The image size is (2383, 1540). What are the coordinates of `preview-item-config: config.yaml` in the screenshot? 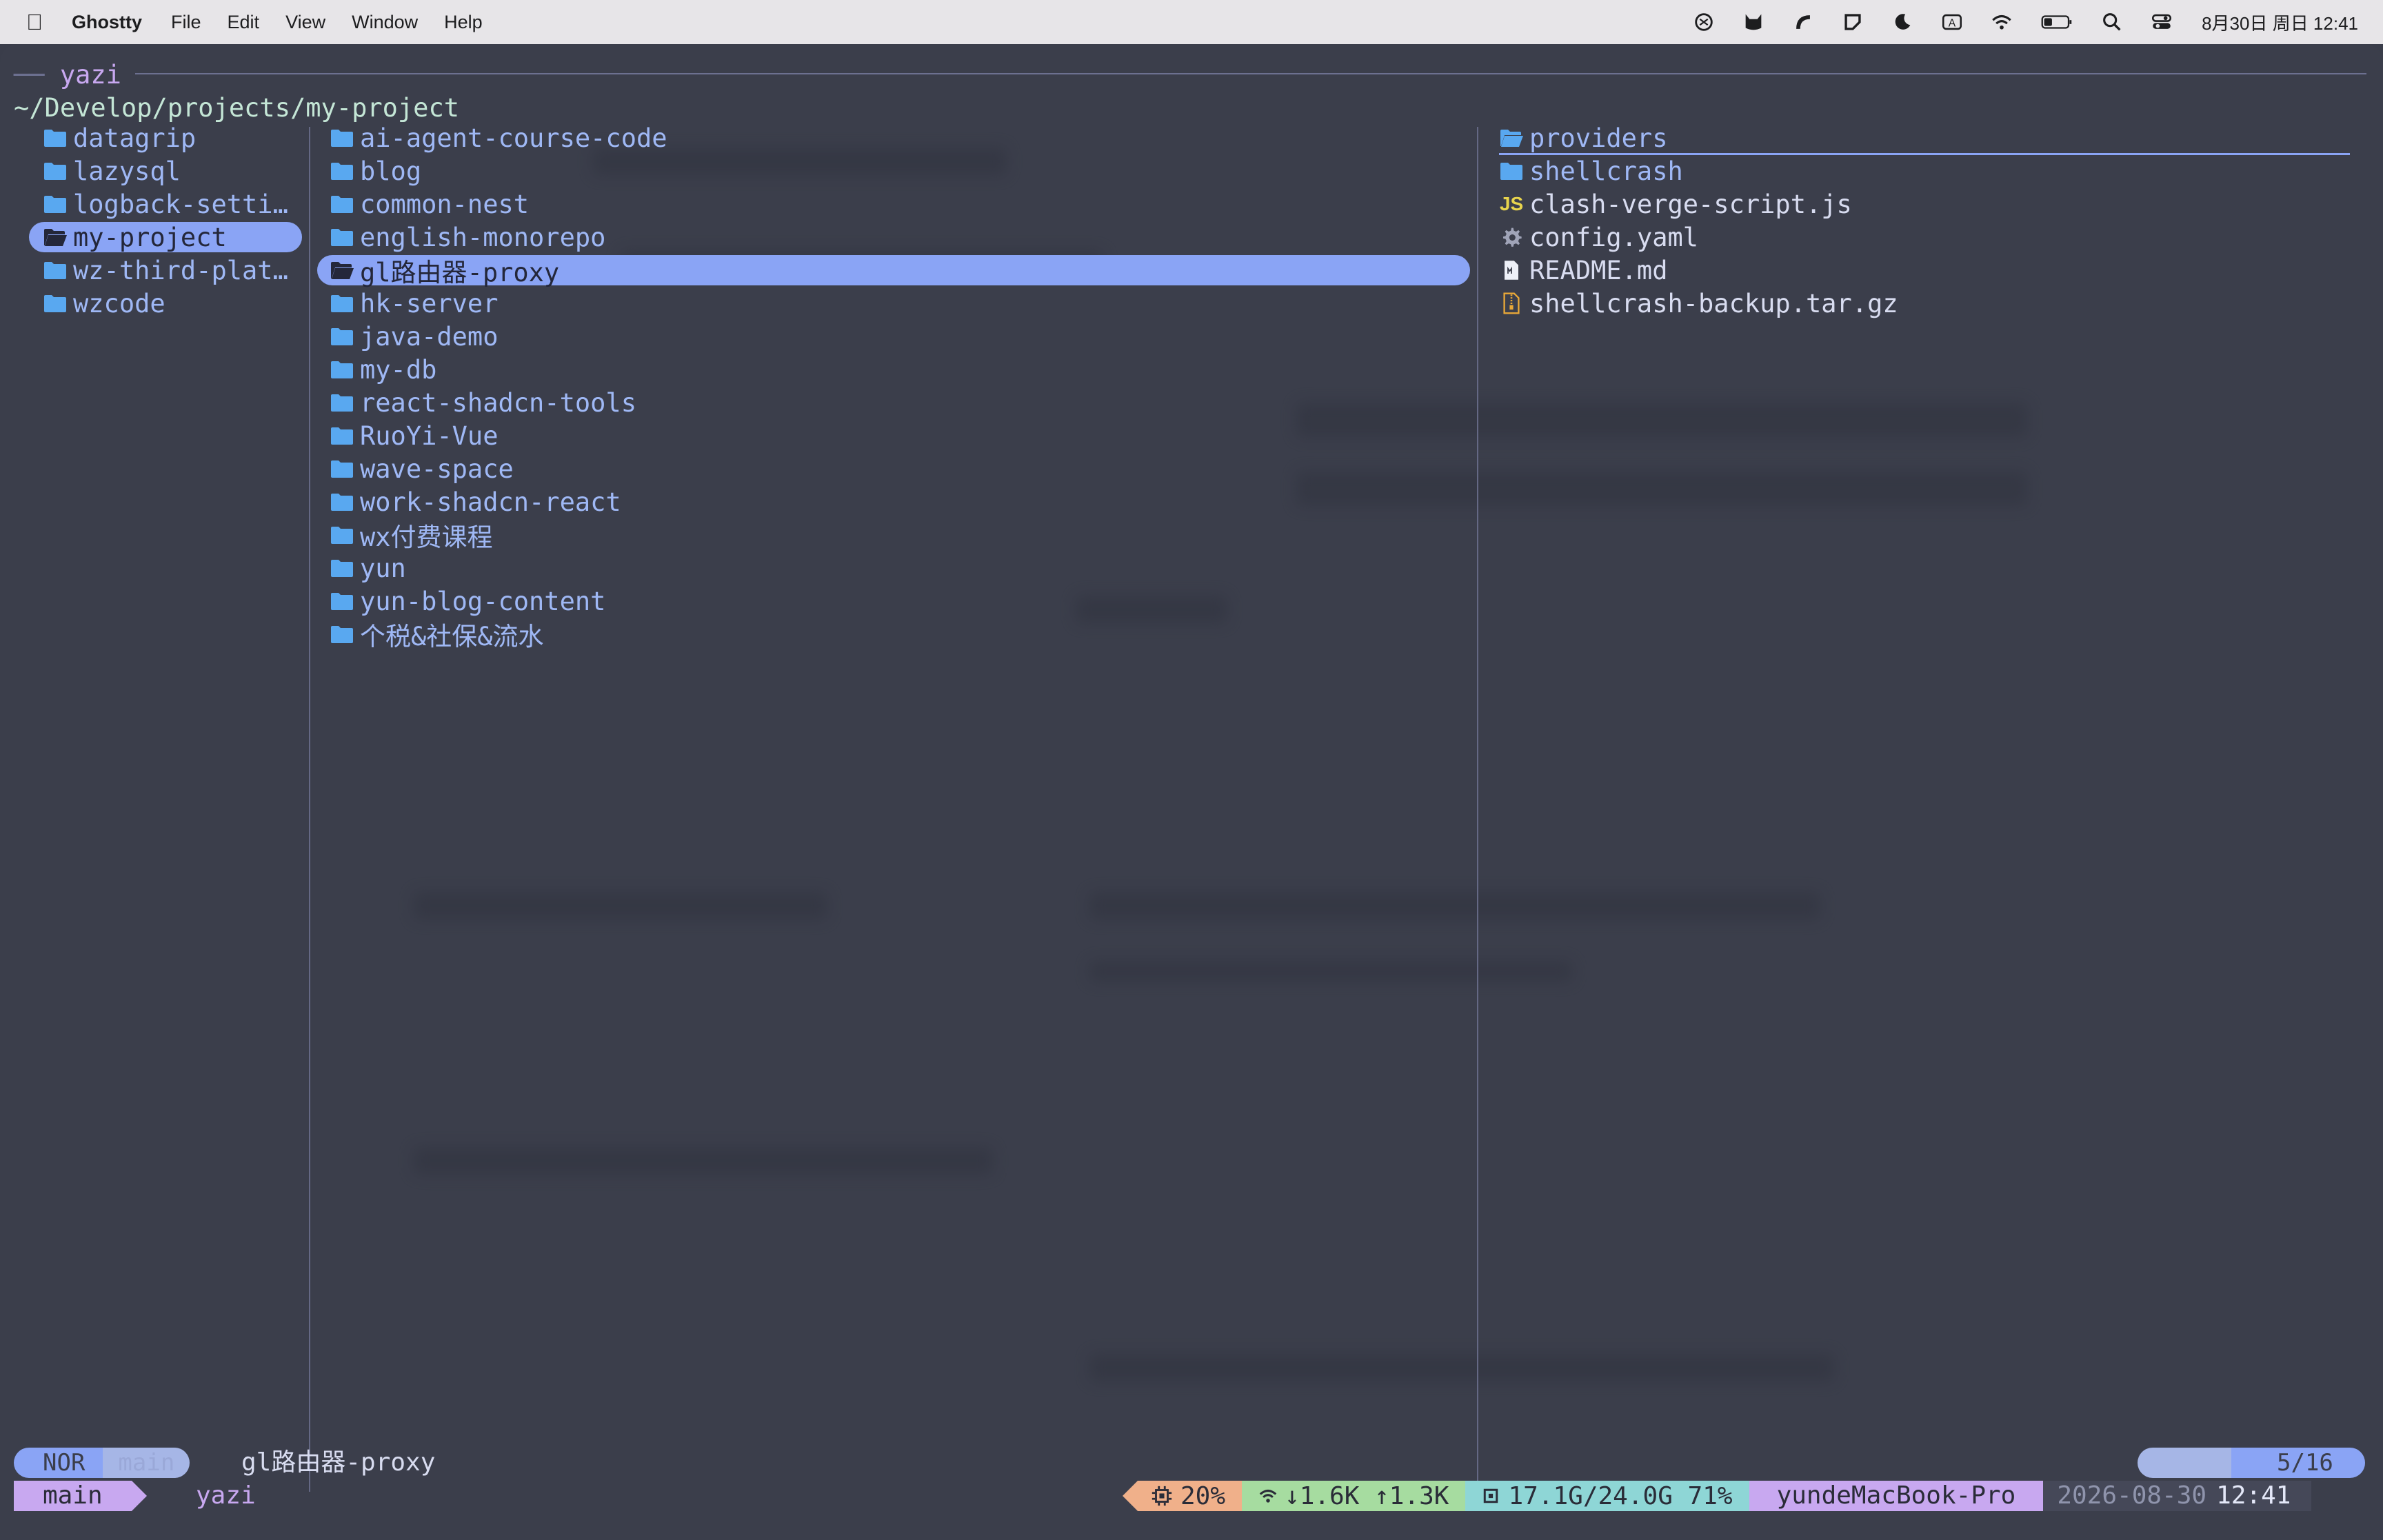 It's located at (1598, 237).